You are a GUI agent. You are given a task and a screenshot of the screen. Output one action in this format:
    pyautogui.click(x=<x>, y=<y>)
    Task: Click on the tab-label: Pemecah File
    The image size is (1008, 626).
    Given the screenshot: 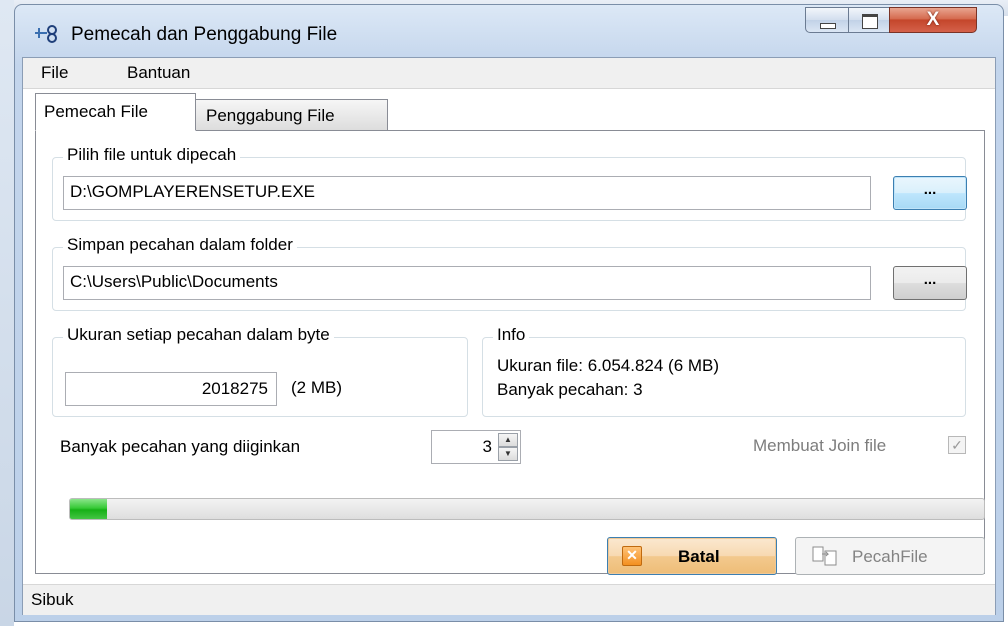 What is the action you would take?
    pyautogui.click(x=96, y=111)
    